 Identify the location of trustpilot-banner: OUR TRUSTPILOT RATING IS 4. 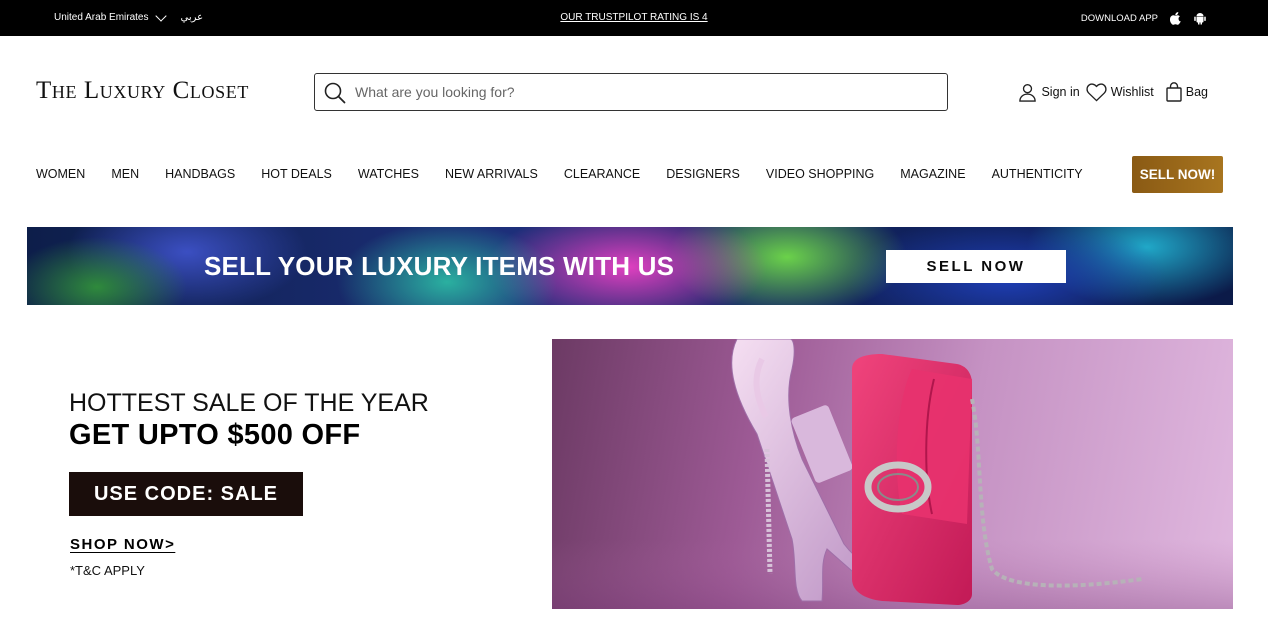
(634, 17).